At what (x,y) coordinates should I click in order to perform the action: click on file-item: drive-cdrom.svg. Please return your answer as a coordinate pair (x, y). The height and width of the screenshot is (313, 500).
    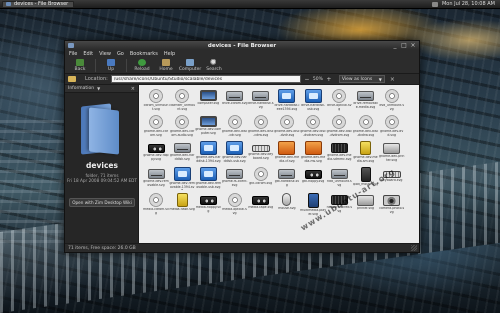
    Looking at the image, I should click on (235, 101).